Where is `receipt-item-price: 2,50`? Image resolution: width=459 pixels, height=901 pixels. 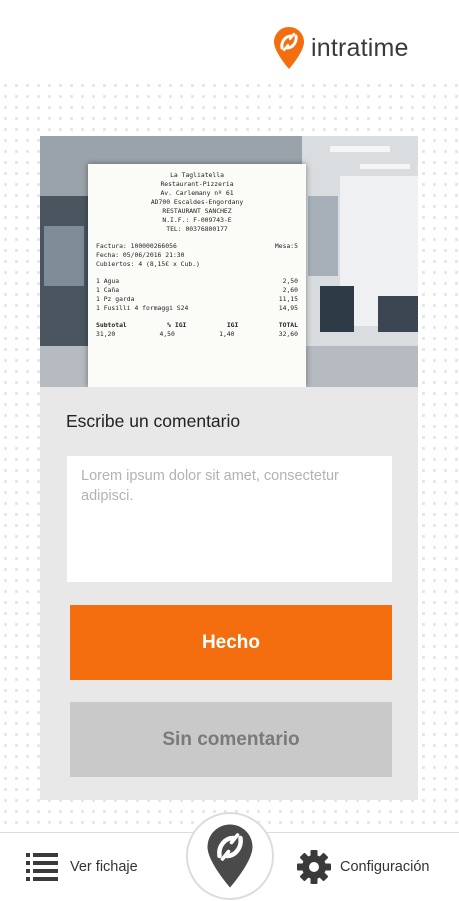 receipt-item-price: 2,50 is located at coordinates (290, 281).